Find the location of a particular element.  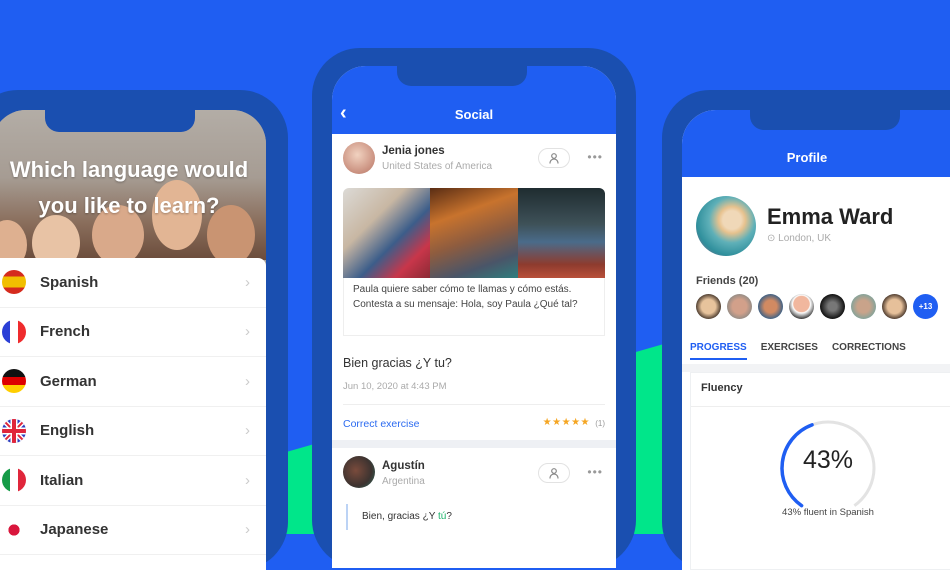

friends-avatars: +13 is located at coordinates (817, 306).